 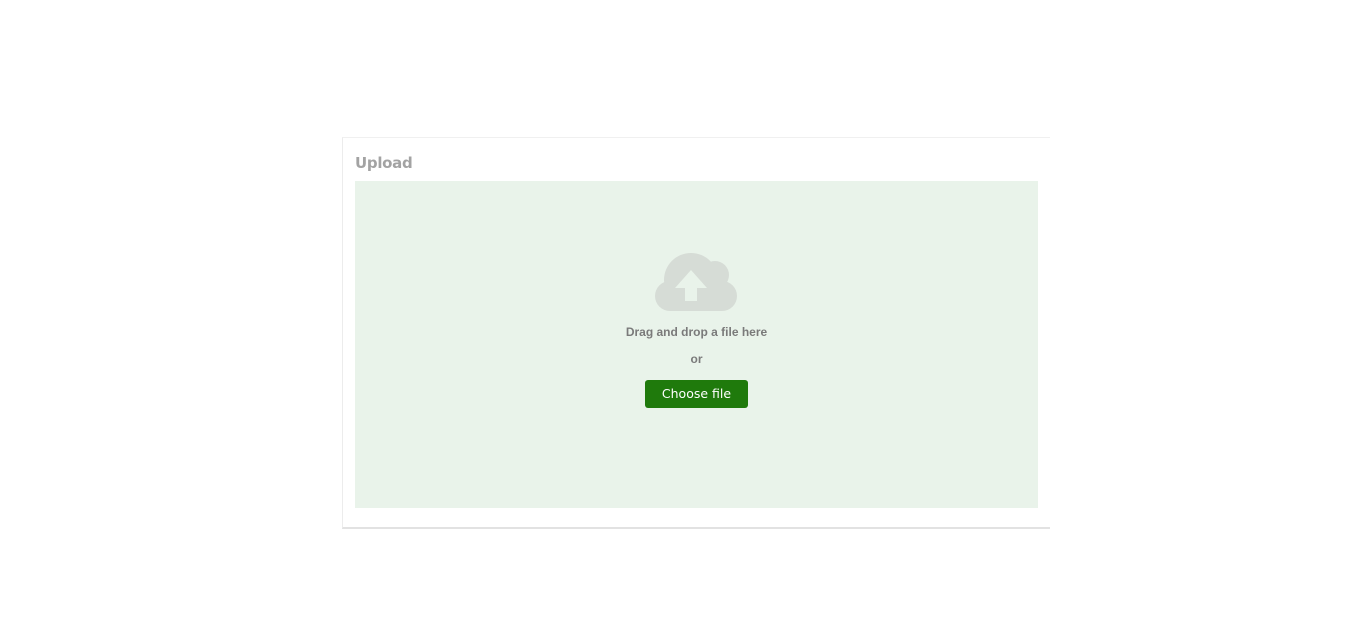 I want to click on or-separator: or, so click(x=696, y=359).